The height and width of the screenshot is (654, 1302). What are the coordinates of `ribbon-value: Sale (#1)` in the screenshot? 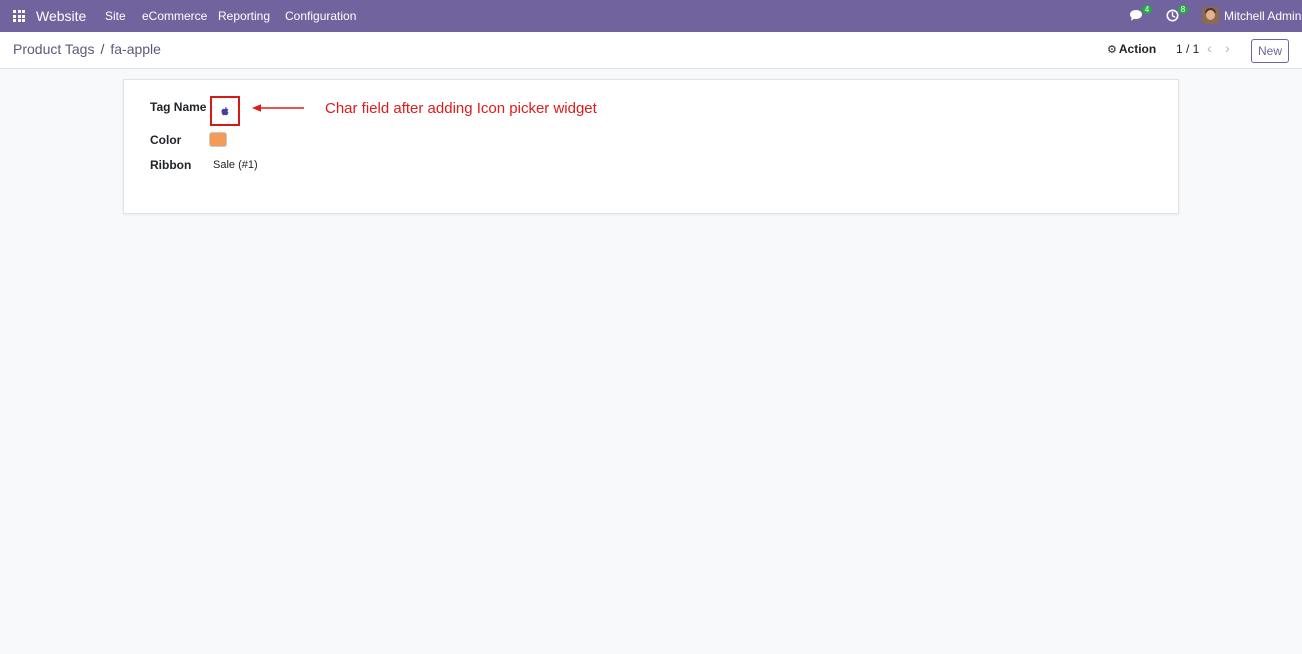 It's located at (235, 165).